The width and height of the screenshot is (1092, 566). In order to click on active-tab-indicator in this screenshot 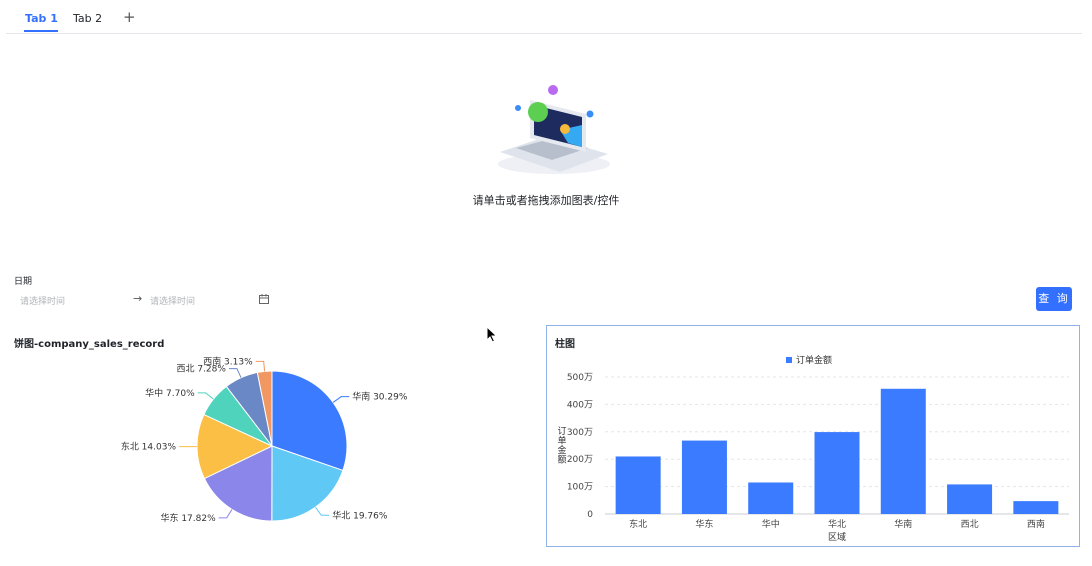, I will do `click(41, 31)`.